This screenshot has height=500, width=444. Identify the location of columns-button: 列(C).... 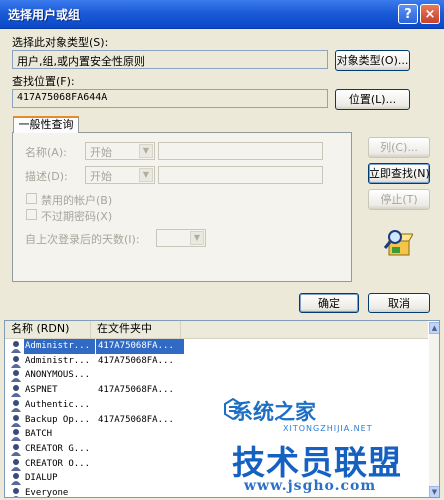
(399, 147).